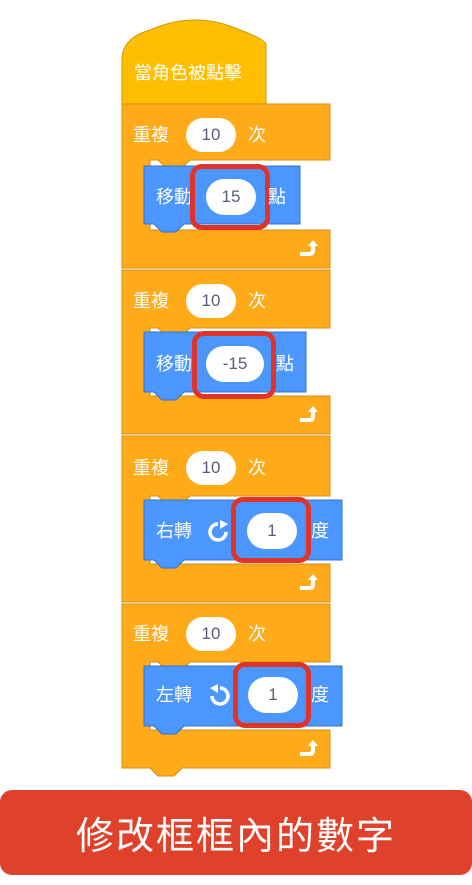  I want to click on repeat-count-input-1: 10, so click(211, 135).